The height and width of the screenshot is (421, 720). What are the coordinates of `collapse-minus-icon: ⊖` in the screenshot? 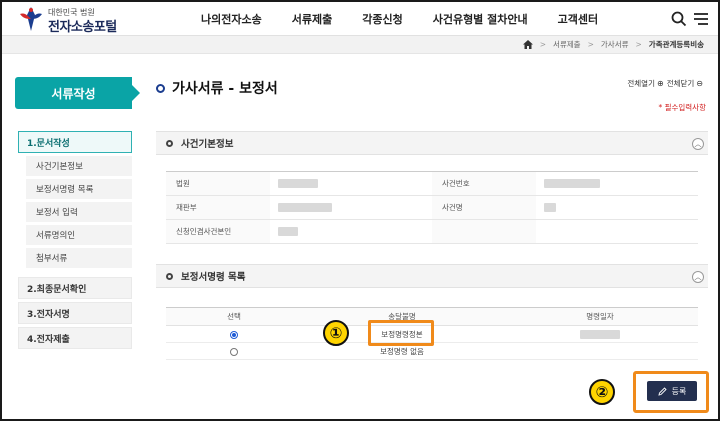 It's located at (699, 83).